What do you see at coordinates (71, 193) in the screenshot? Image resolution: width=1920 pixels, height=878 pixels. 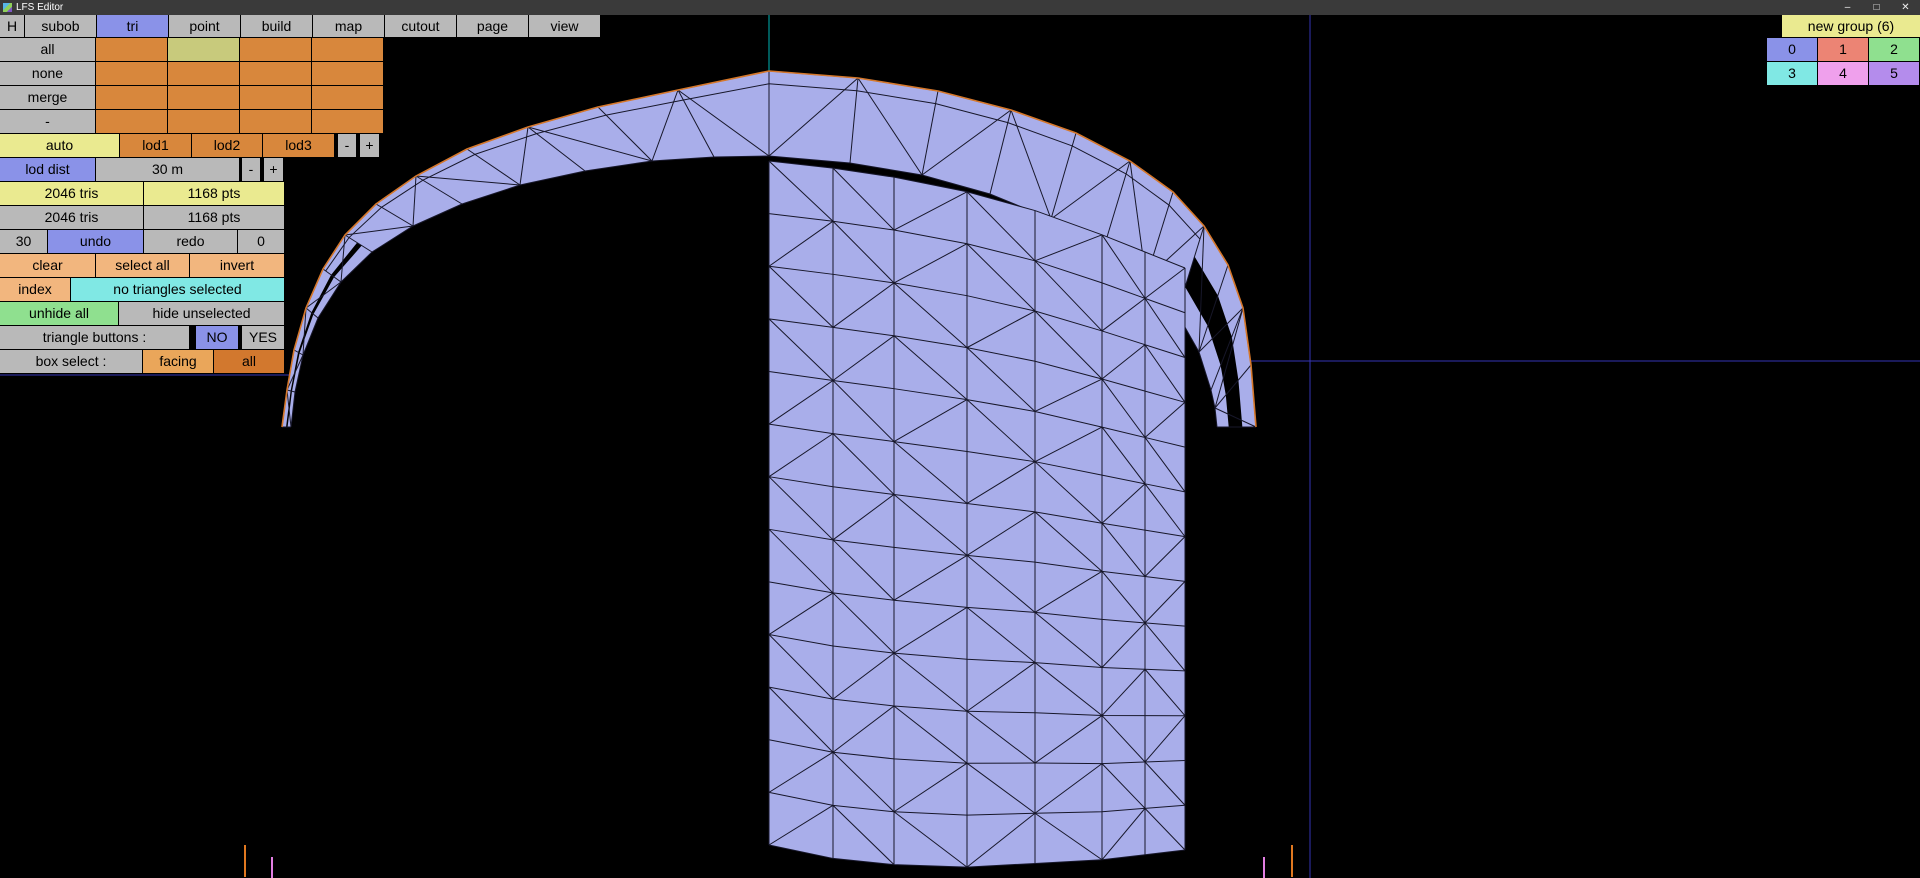 I see `tris-count-selected: 2046 tris` at bounding box center [71, 193].